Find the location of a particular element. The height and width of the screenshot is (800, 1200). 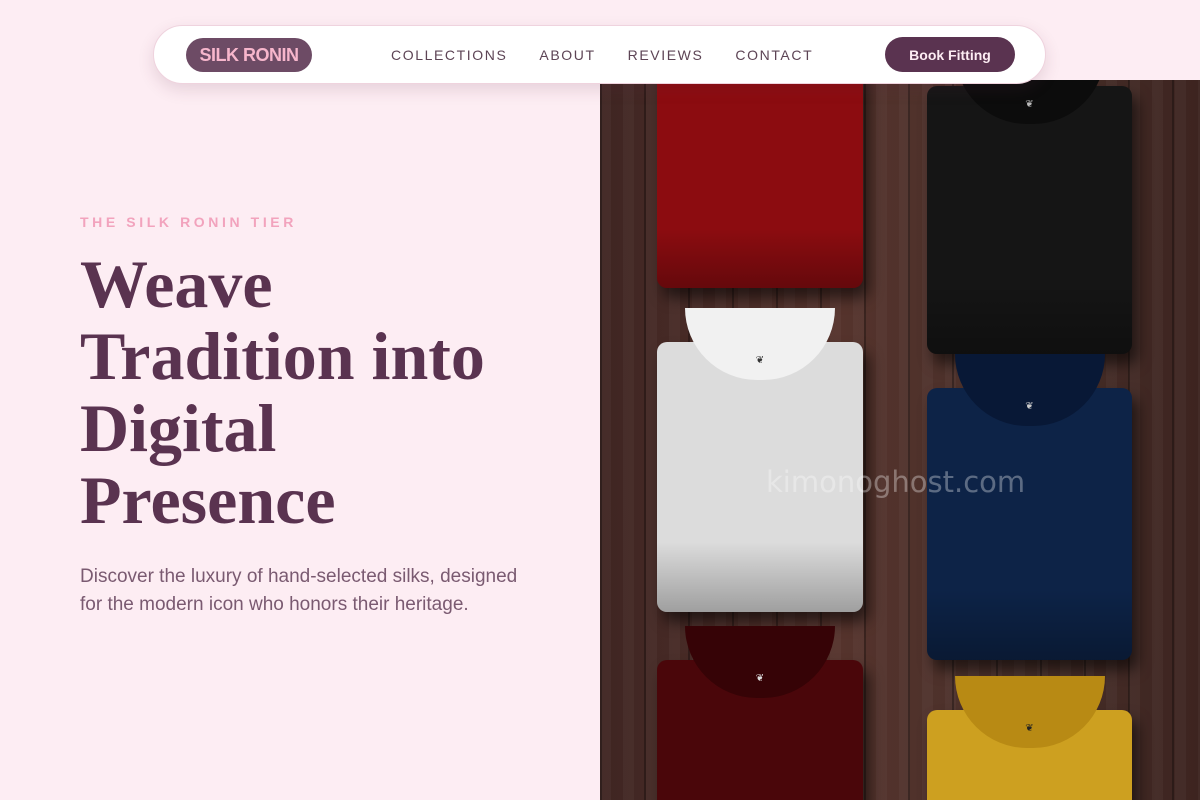

headline-line-3: Digital is located at coordinates (178, 428).